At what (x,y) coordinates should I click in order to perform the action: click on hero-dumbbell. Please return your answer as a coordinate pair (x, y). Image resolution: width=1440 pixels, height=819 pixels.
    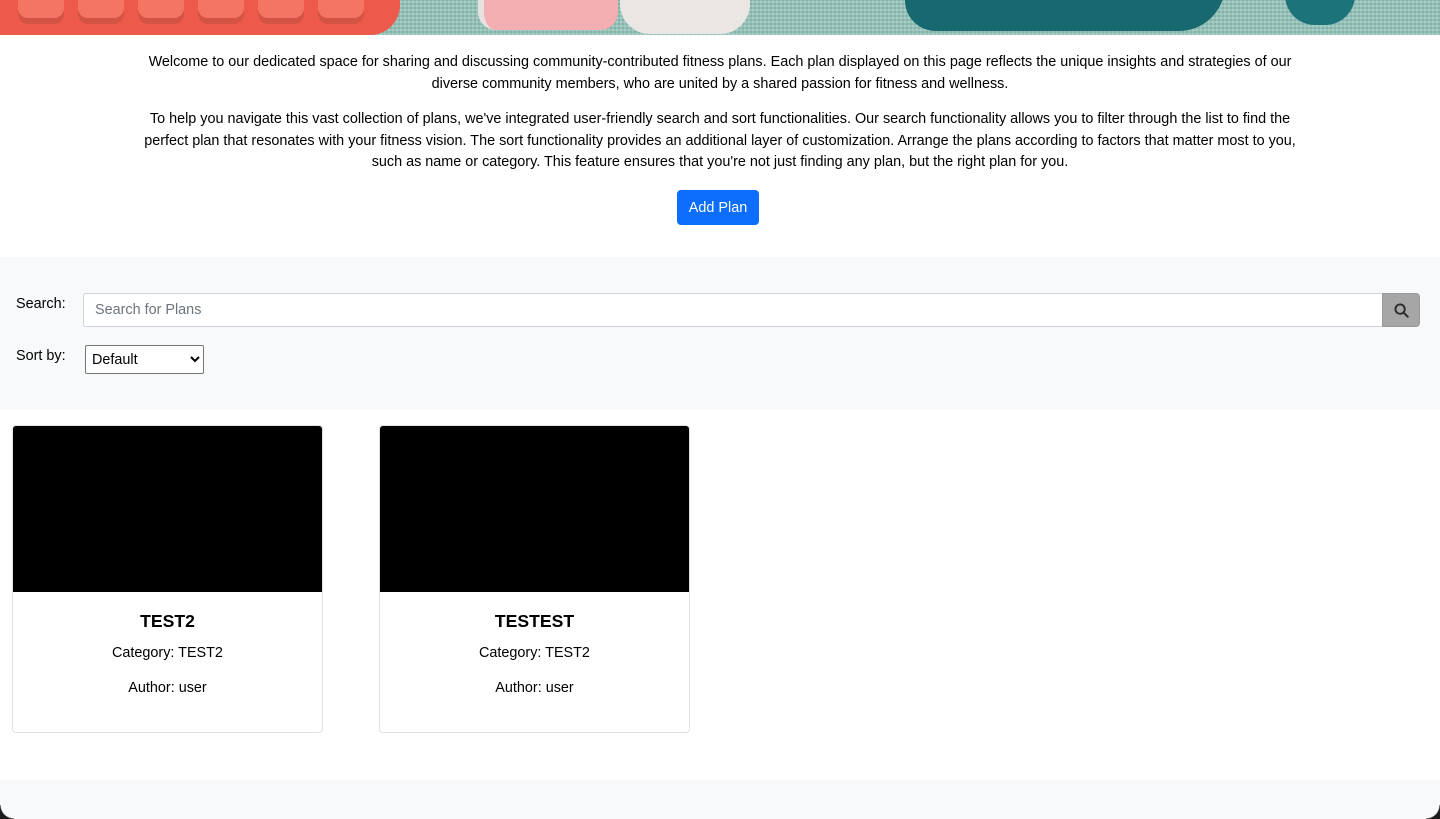
    Looking at the image, I should click on (1065, 15).